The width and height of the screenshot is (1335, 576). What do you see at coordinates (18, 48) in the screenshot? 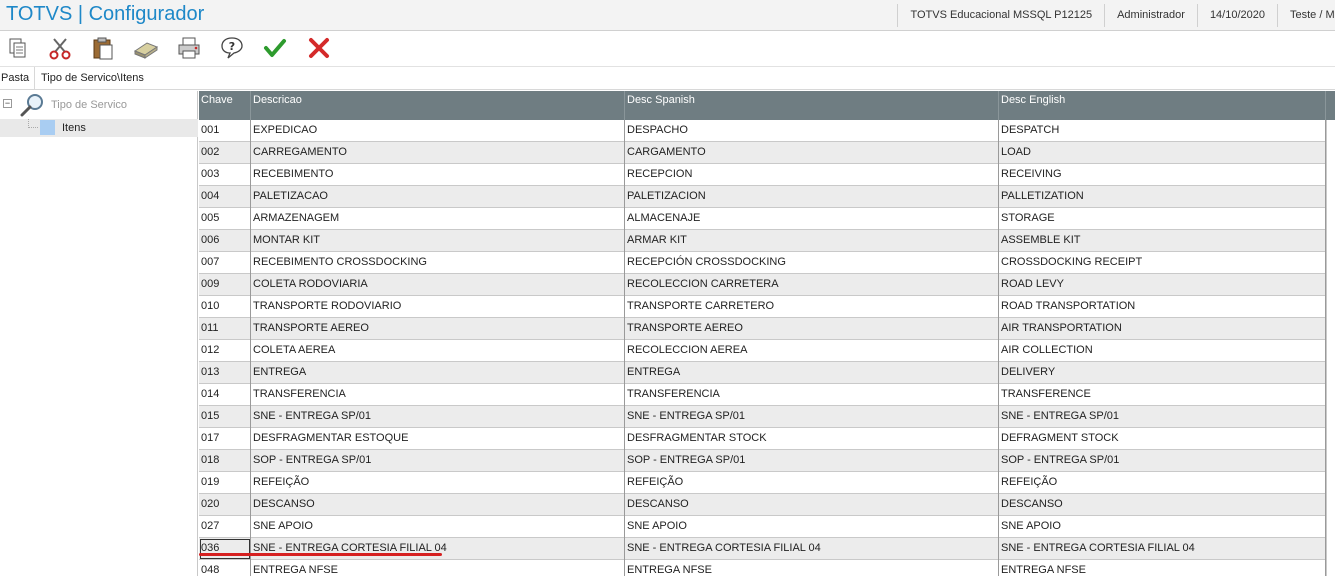
I see `copy-icon` at bounding box center [18, 48].